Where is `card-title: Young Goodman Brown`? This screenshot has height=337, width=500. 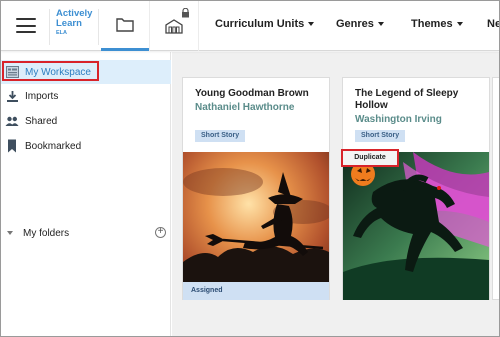 card-title: Young Goodman Brown is located at coordinates (252, 93).